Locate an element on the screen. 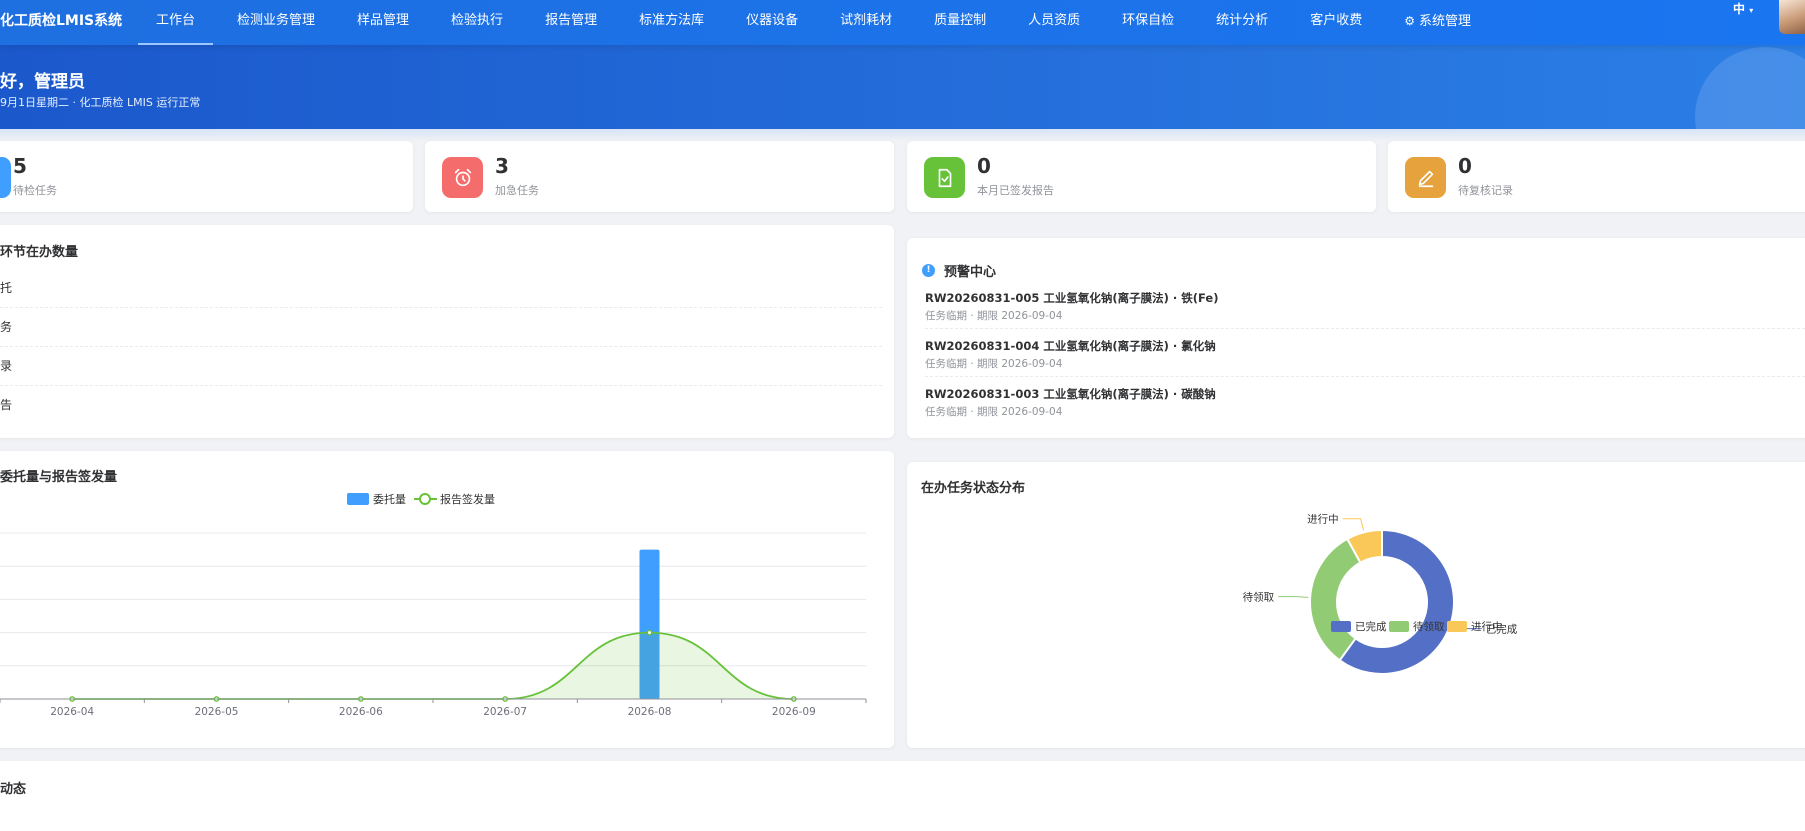 Image resolution: width=1805 pixels, height=831 pixels. nav-item: 质量控制 is located at coordinates (960, 22).